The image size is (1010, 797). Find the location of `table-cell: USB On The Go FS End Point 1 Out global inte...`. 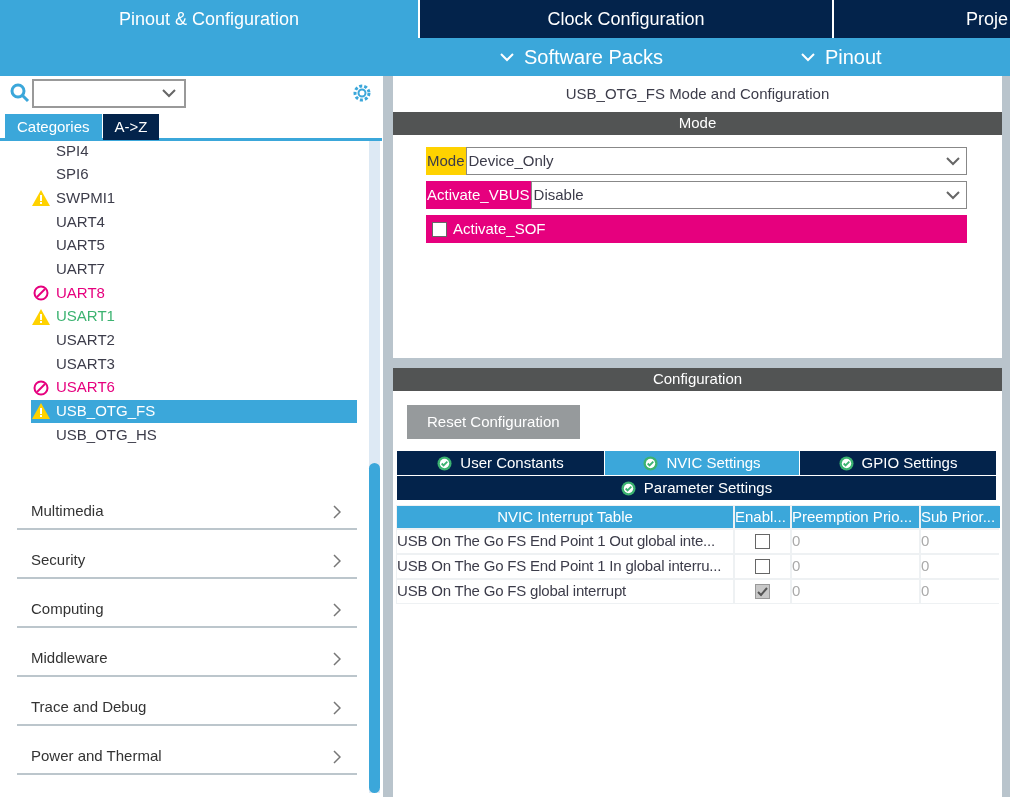

table-cell: USB On The Go FS End Point 1 Out global inte... is located at coordinates (565, 541).